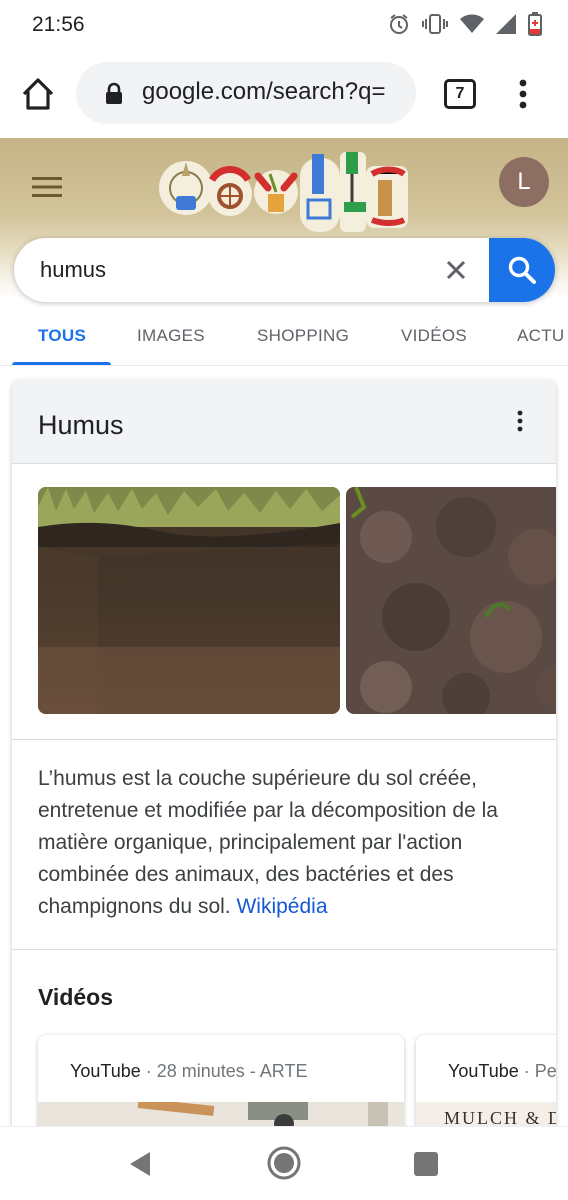 The width and height of the screenshot is (568, 1200). Describe the element at coordinates (426, 1164) in the screenshot. I see `recent-apps-icon` at that location.